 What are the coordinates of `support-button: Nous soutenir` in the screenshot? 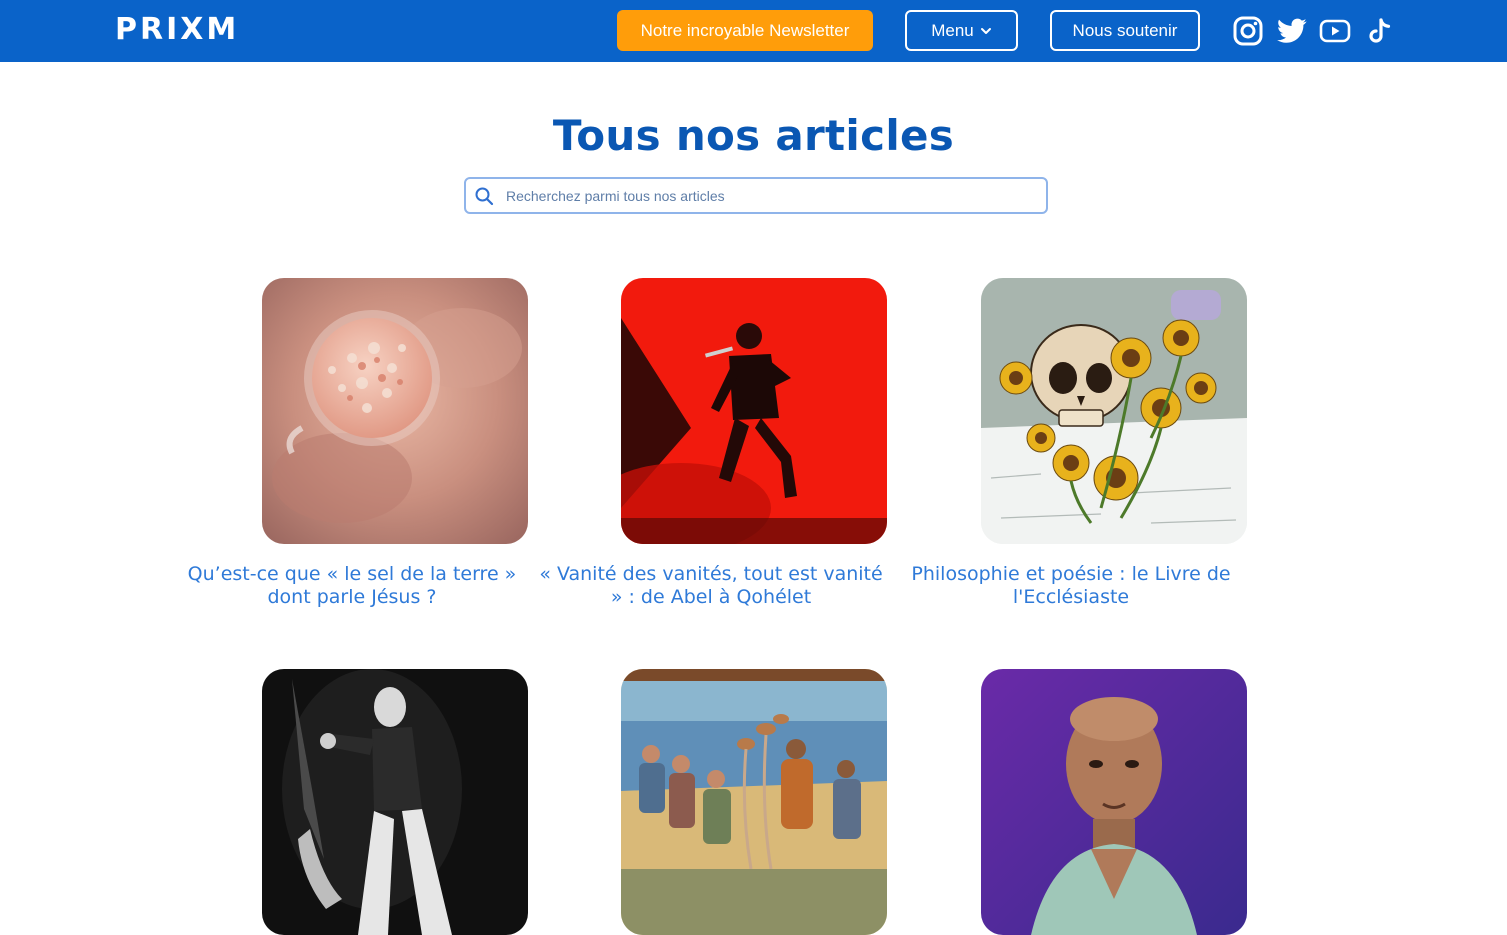 It's located at (1125, 30).